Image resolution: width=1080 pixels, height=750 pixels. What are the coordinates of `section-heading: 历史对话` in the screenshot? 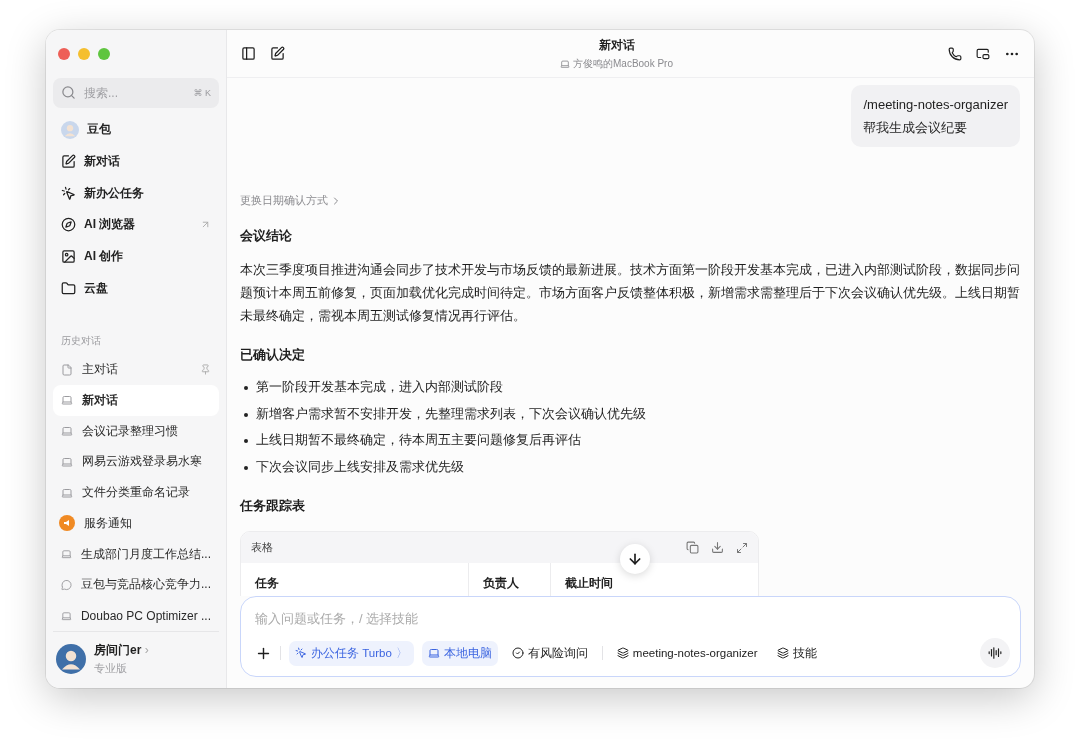 It's located at (81, 341).